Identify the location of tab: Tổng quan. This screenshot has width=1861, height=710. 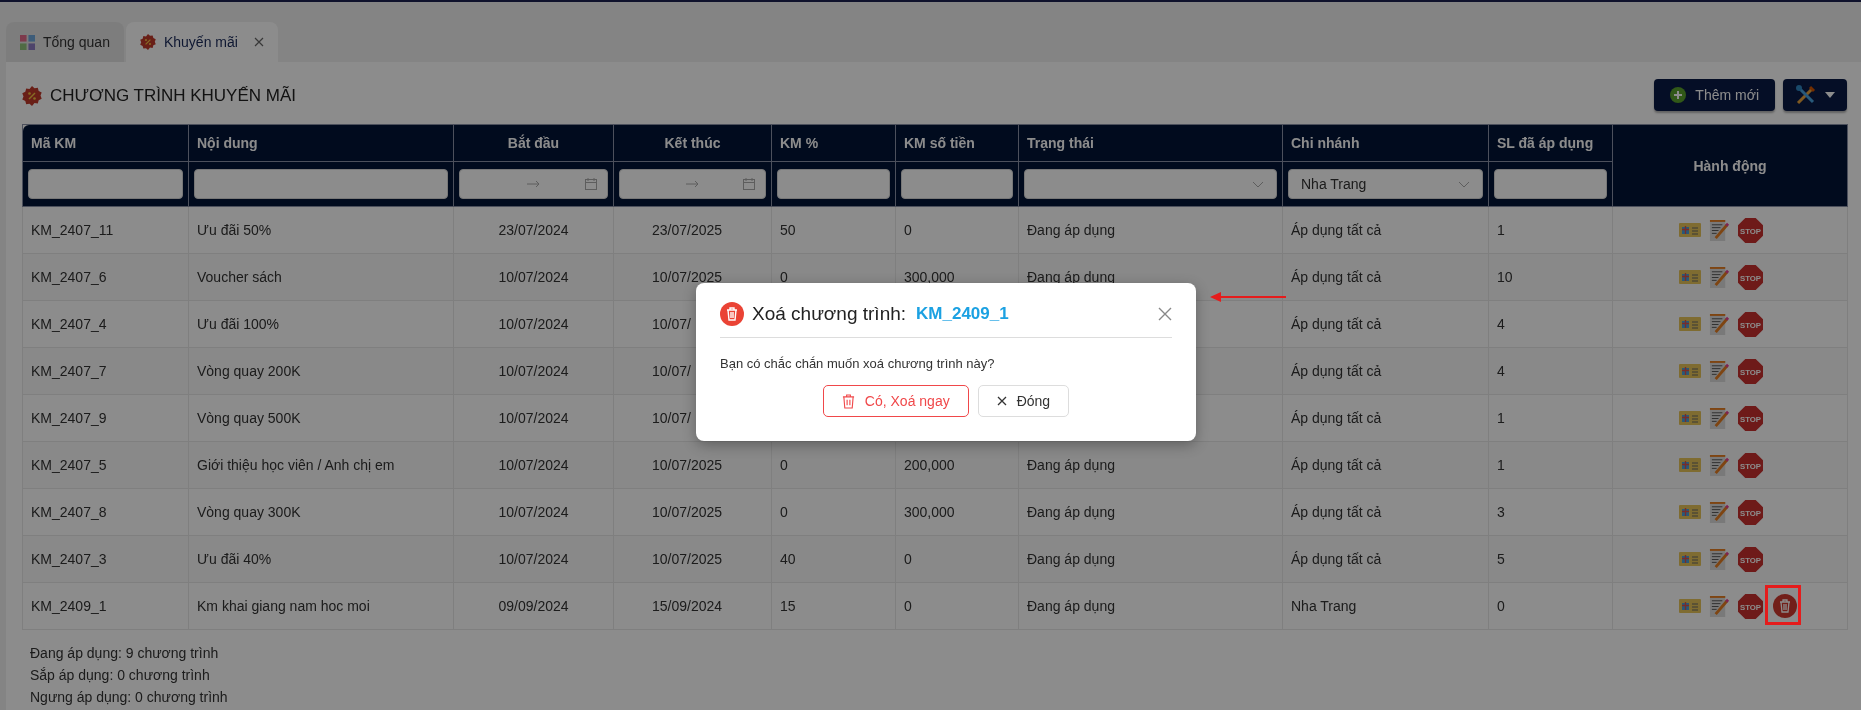
(65, 42).